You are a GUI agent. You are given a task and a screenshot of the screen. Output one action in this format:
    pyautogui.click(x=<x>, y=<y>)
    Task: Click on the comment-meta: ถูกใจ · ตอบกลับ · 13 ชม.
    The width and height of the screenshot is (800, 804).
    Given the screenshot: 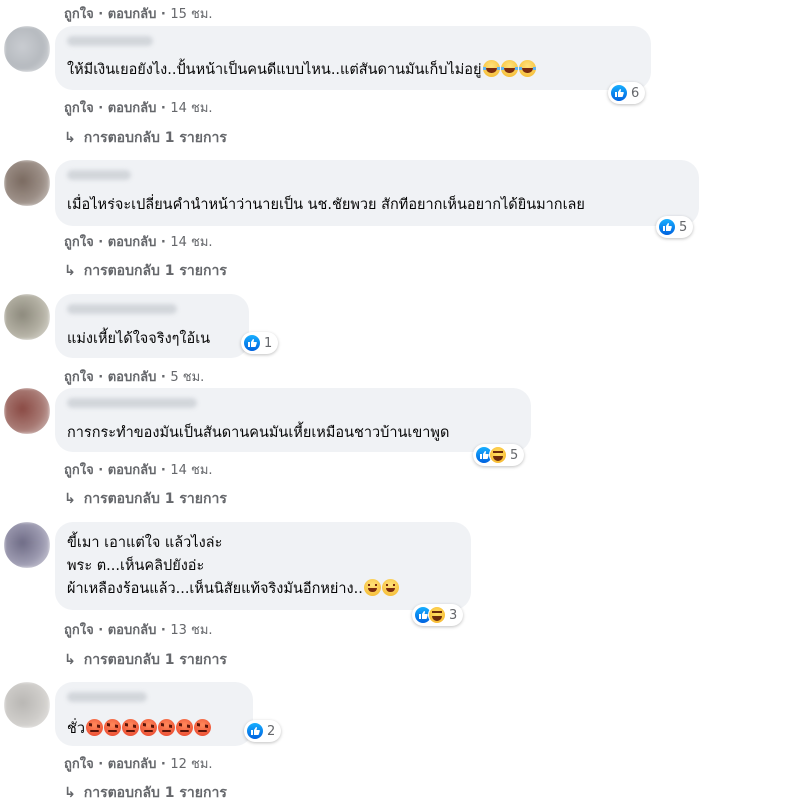 What is the action you would take?
    pyautogui.click(x=138, y=630)
    